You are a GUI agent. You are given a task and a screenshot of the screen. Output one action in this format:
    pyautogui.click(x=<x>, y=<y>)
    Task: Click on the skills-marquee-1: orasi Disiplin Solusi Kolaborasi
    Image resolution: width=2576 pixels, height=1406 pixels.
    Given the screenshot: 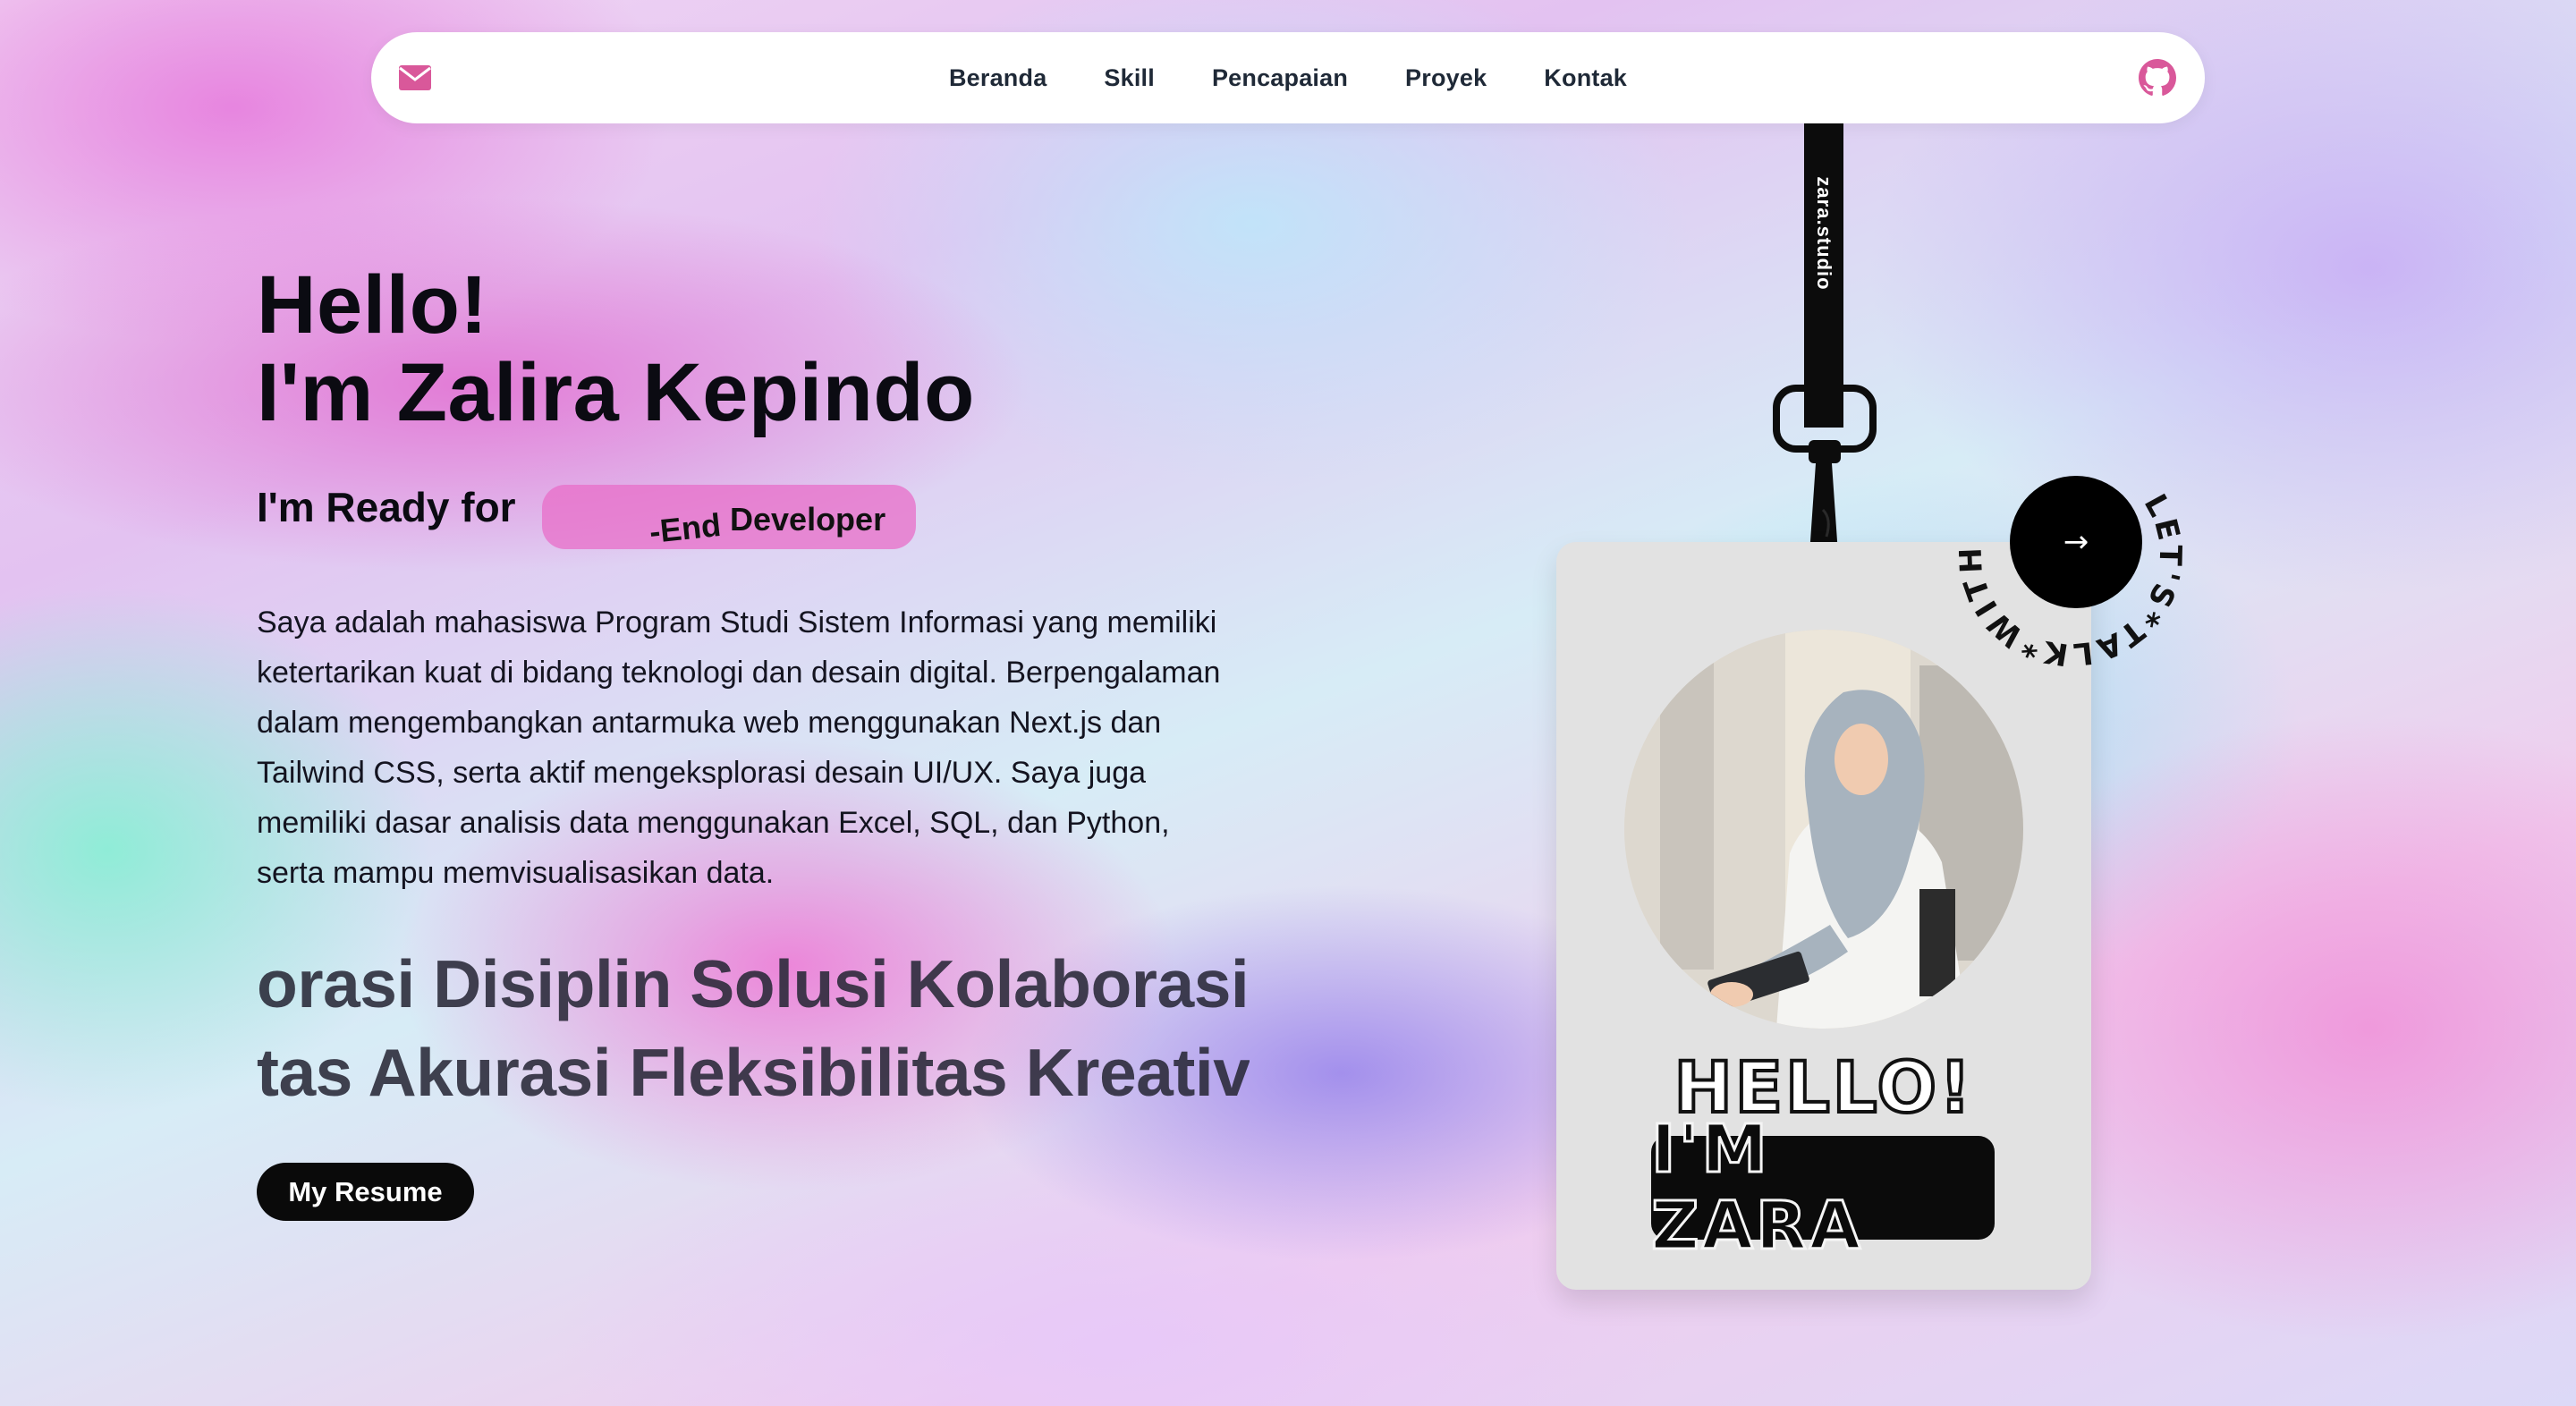 What is the action you would take?
    pyautogui.click(x=753, y=984)
    